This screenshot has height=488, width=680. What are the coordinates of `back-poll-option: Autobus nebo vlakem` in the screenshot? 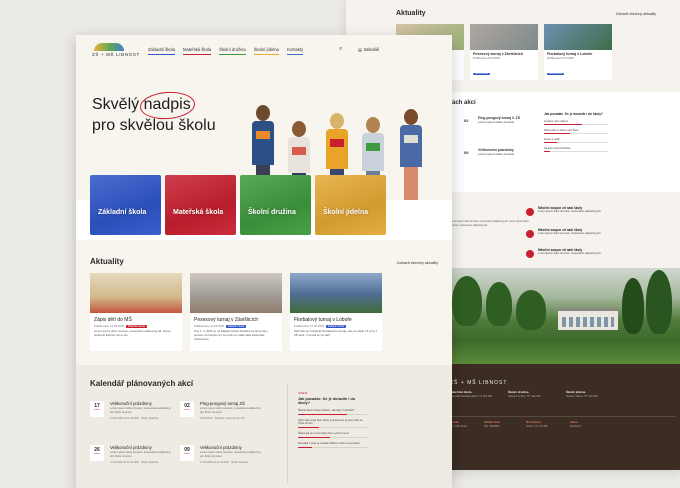 It's located at (576, 121).